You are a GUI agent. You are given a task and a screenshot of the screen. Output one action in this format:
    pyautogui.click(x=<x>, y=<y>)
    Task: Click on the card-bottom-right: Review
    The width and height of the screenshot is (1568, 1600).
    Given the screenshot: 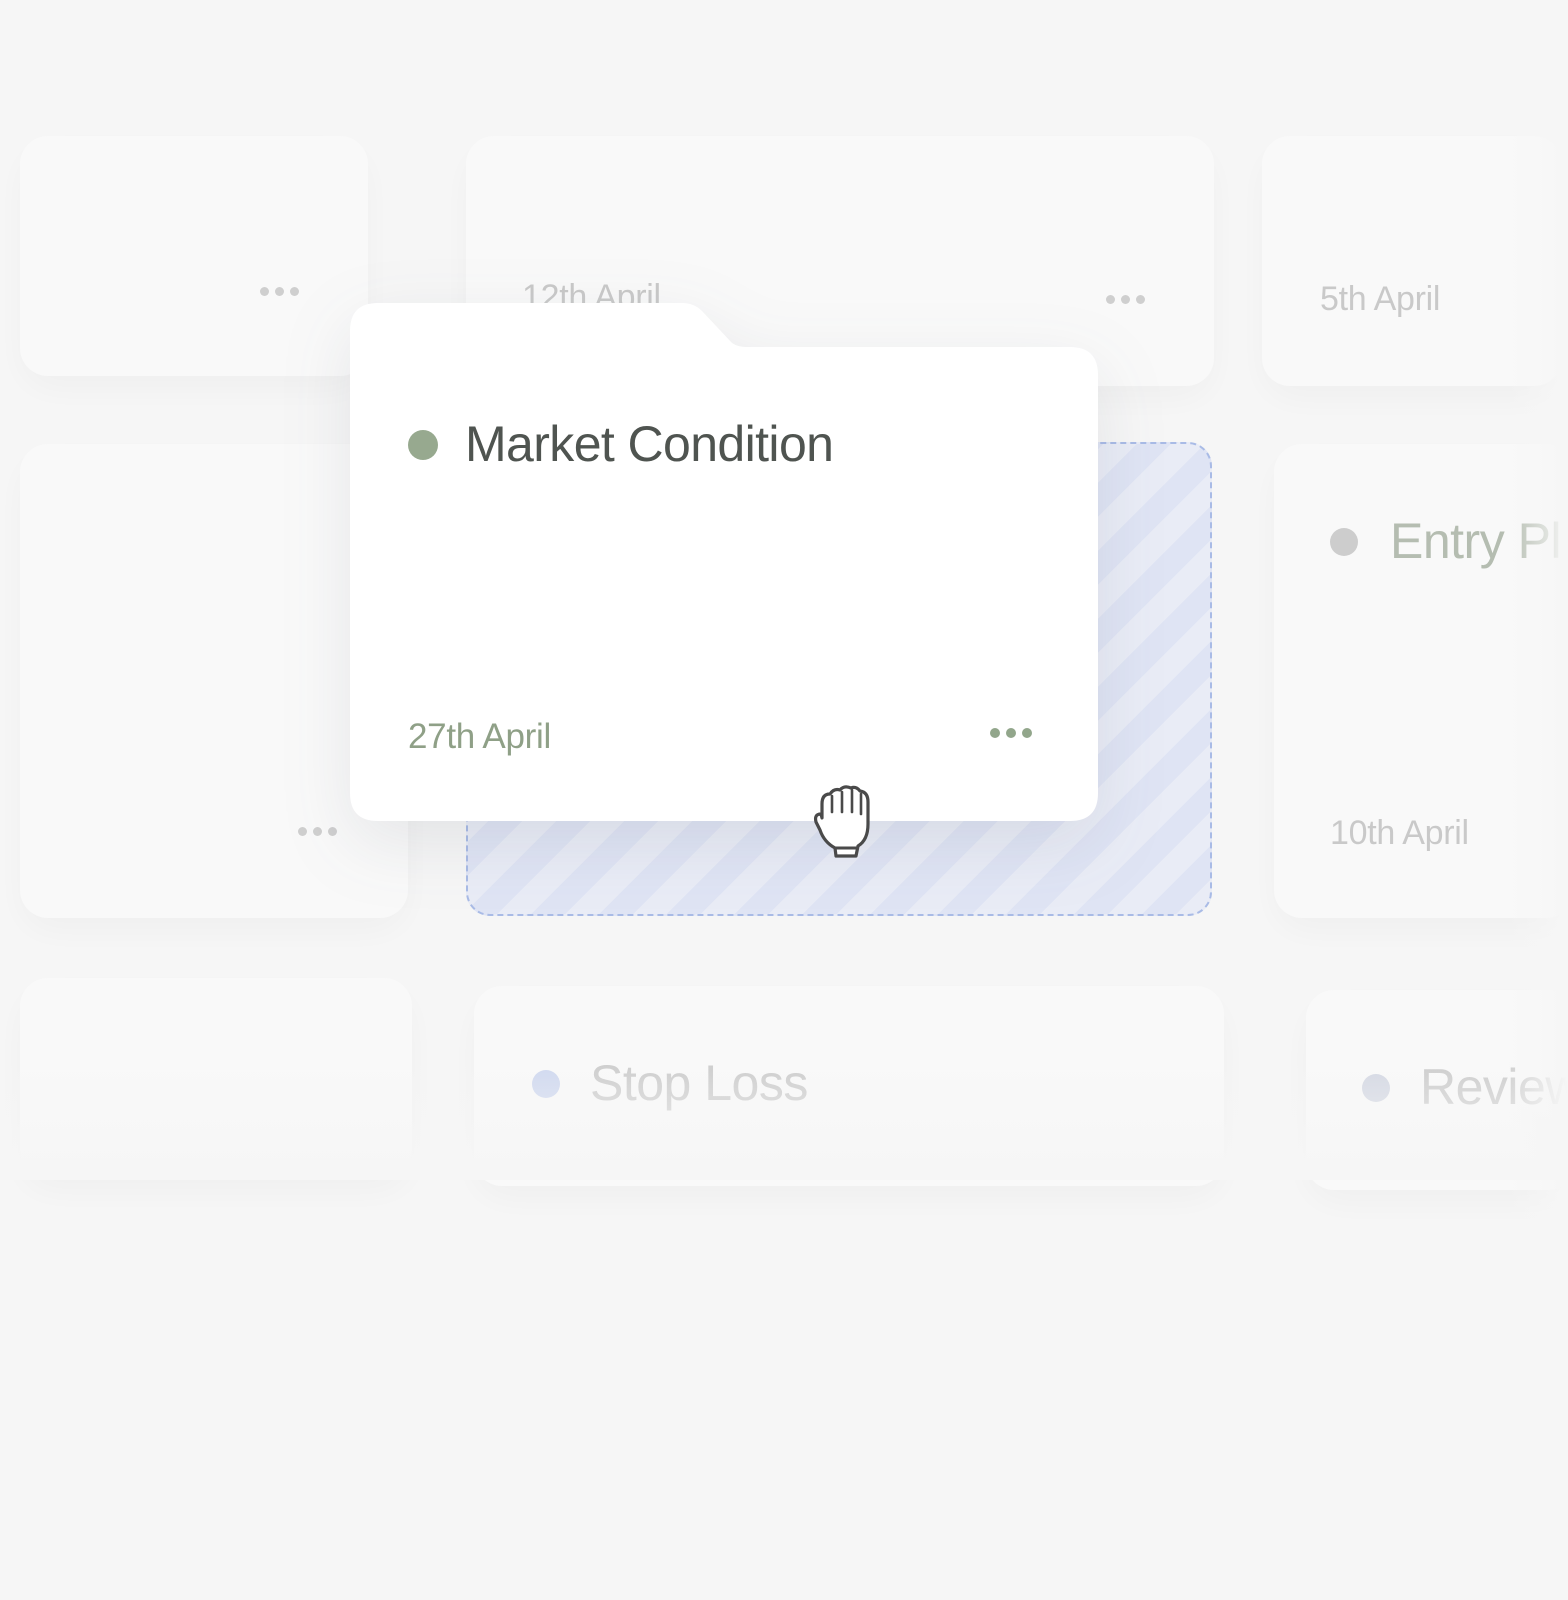 What is the action you would take?
    pyautogui.click(x=1437, y=1090)
    